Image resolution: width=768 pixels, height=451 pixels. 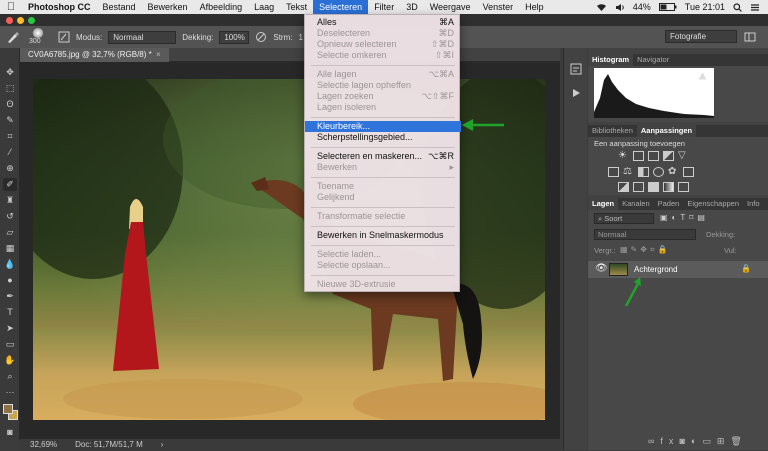 I want to click on menu-app-name: Photoshop CC, so click(x=59, y=7).